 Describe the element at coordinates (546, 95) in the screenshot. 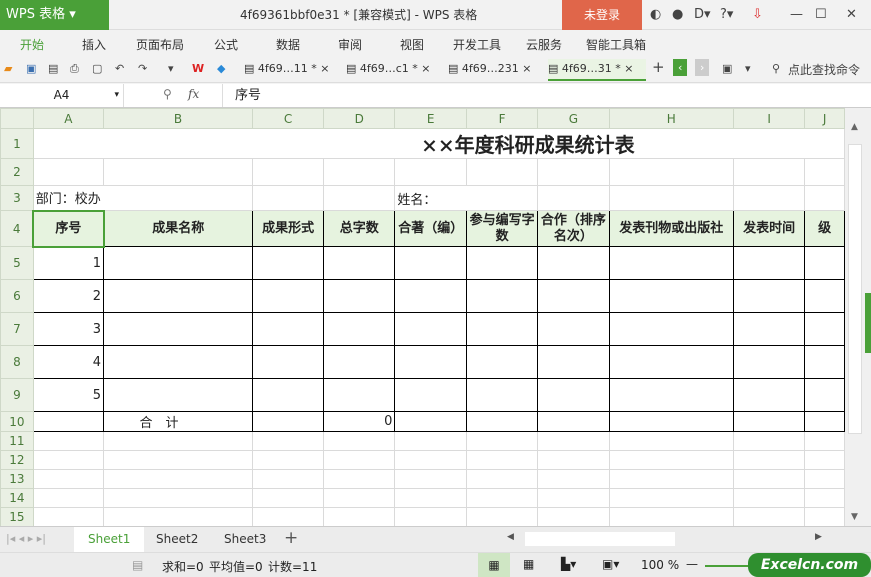

I see `formula-input: 序号` at that location.